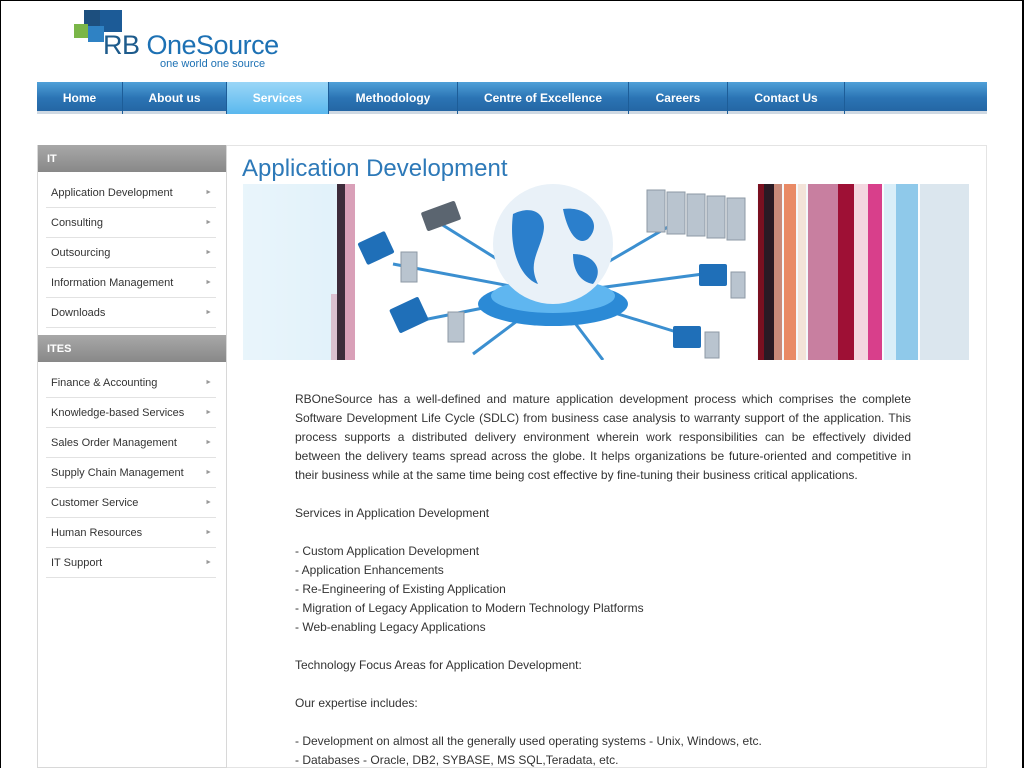 The width and height of the screenshot is (1024, 768). I want to click on nav-home: Home, so click(80, 98).